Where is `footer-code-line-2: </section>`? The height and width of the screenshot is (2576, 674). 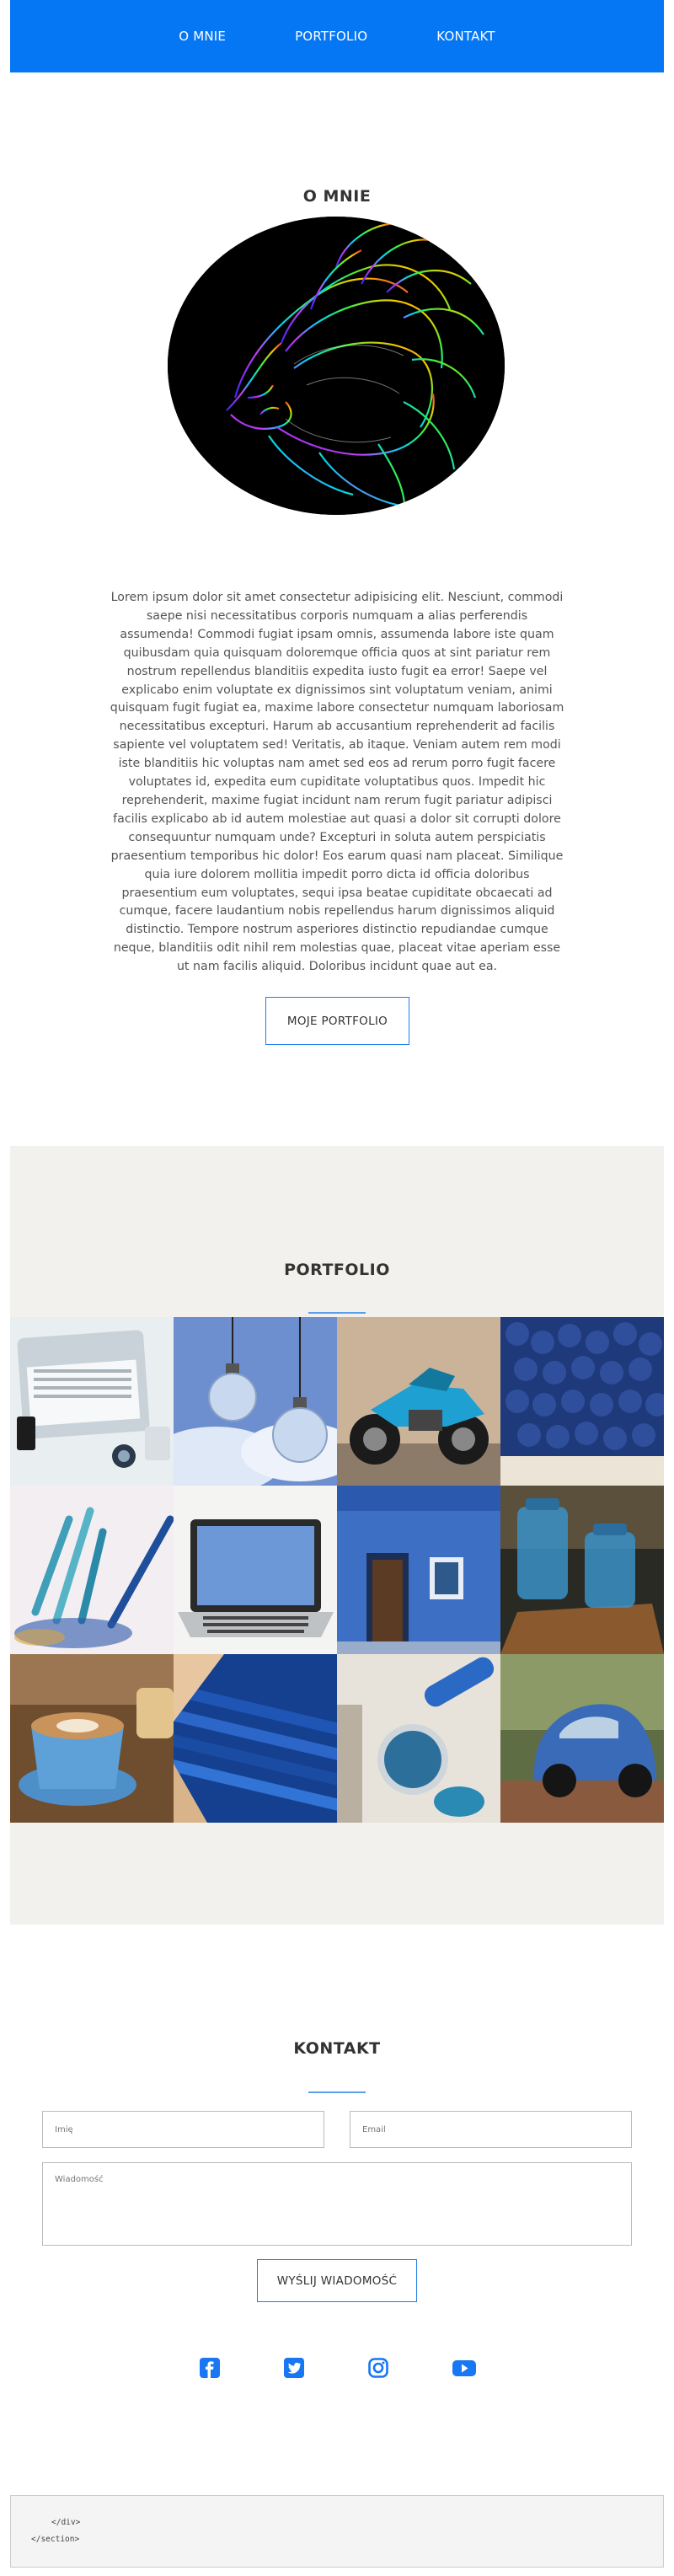
footer-code-line-2: </section> is located at coordinates (55, 2539).